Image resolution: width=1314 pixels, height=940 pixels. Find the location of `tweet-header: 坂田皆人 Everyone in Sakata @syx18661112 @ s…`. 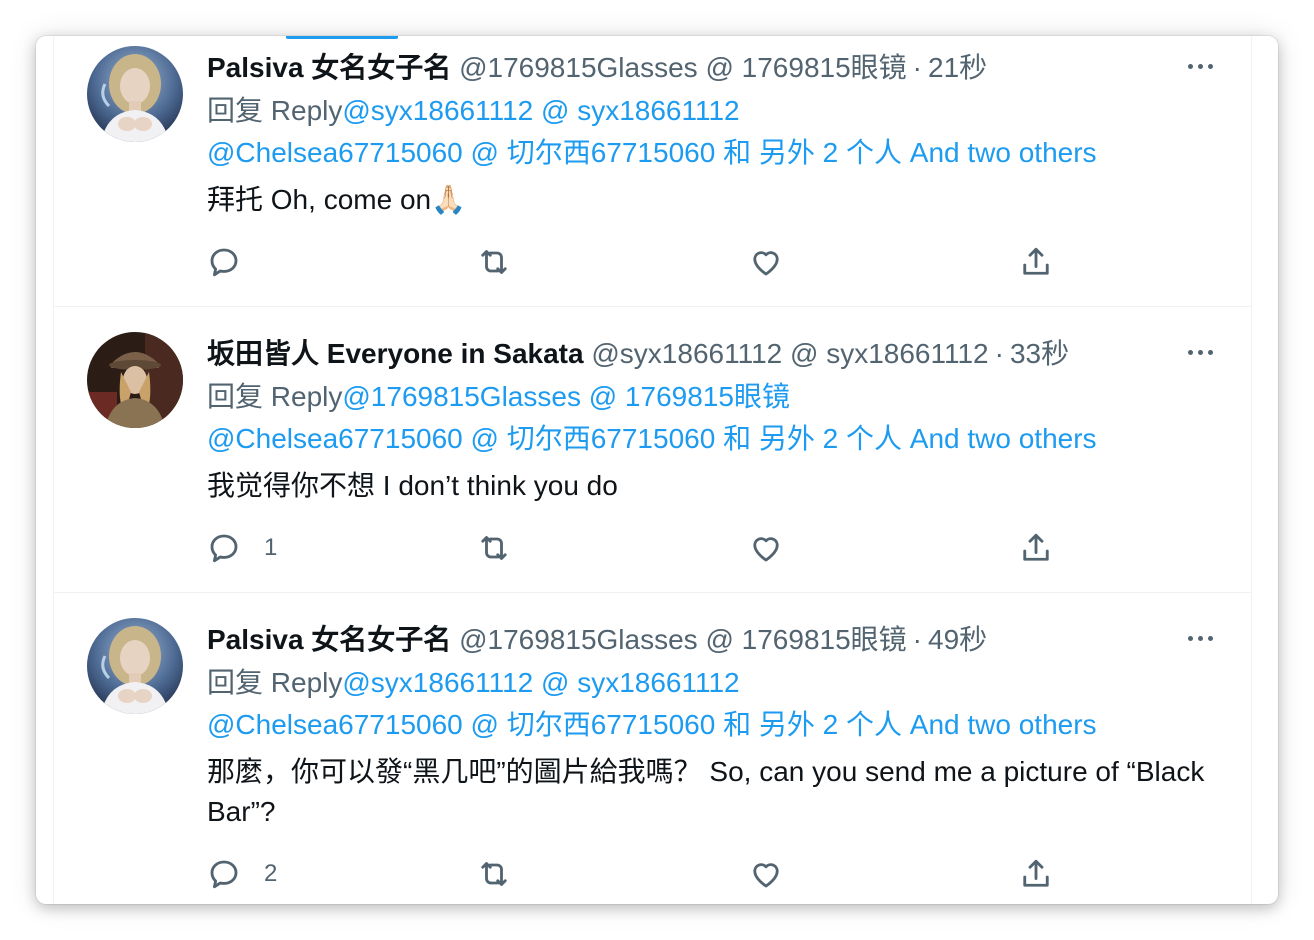

tweet-header: 坂田皆人 Everyone in Sakata @syx18661112 @ s… is located at coordinates (638, 354).